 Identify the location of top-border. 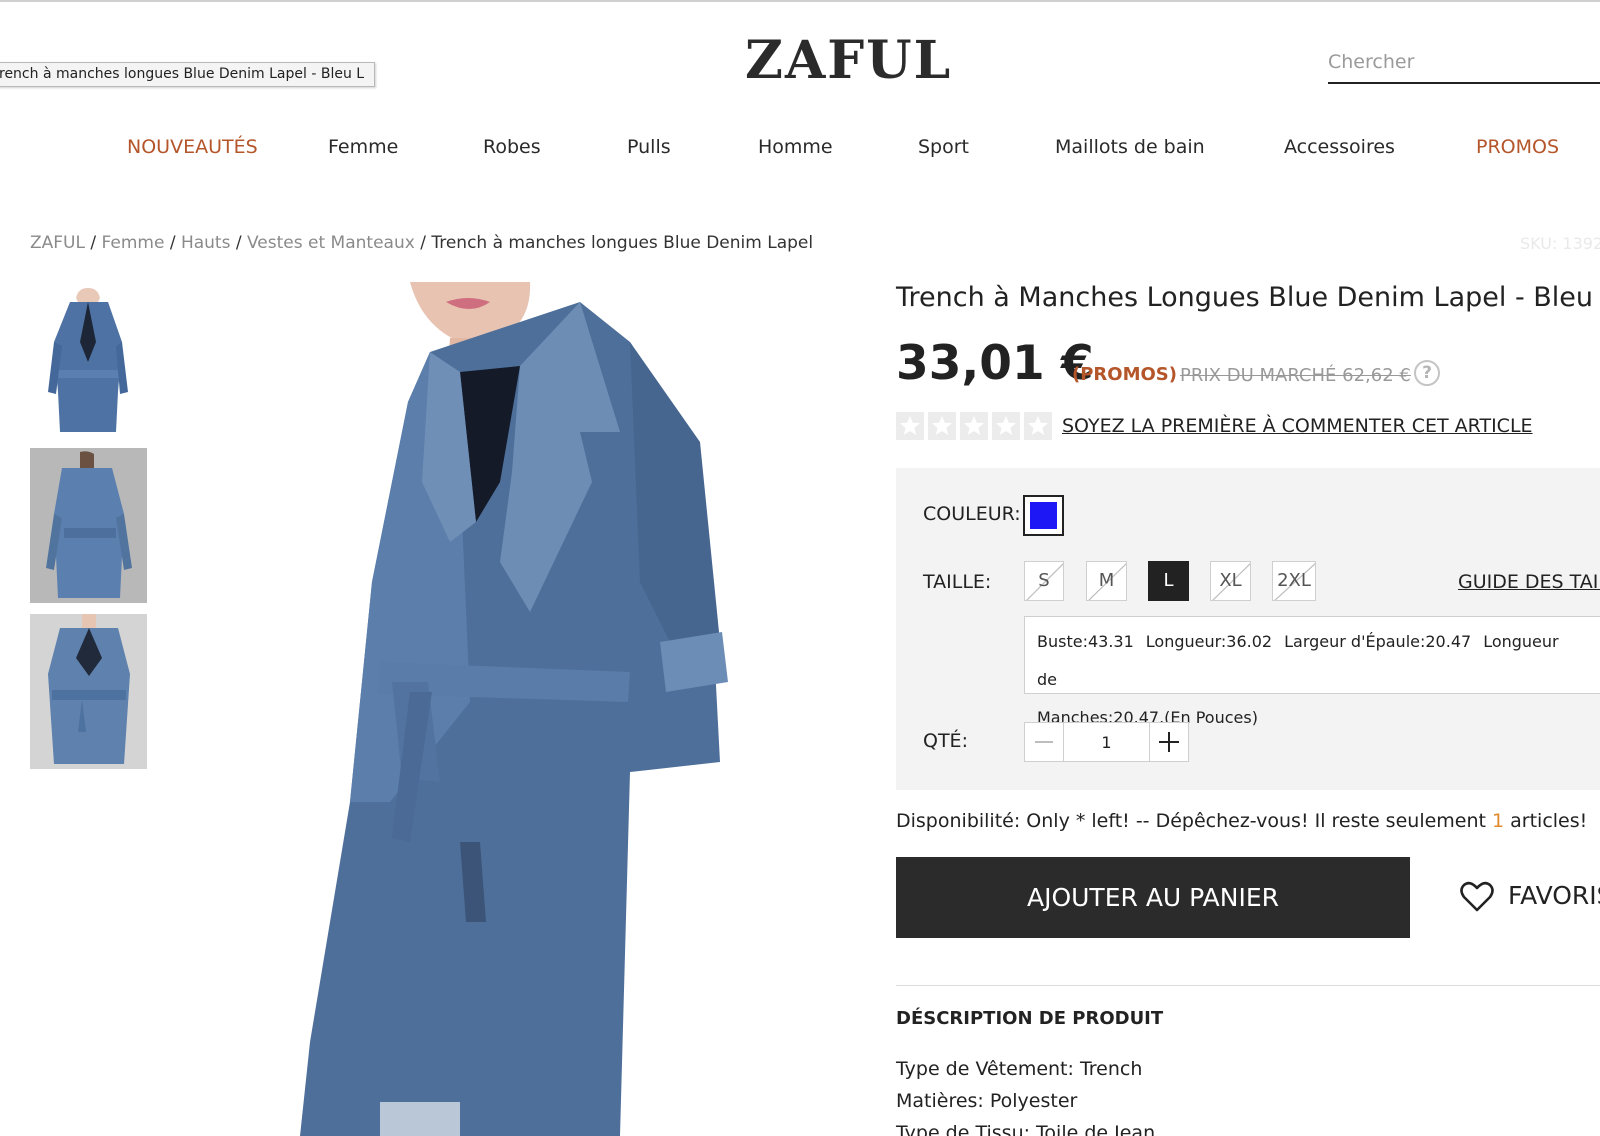
(800, 1).